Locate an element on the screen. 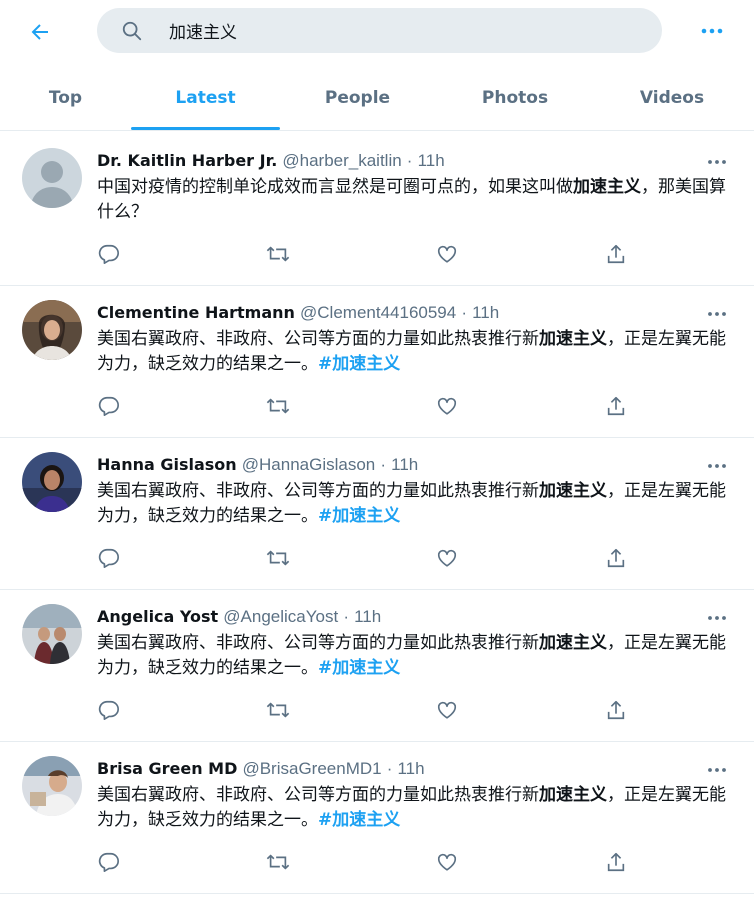  tab-top: Top is located at coordinates (65, 98).